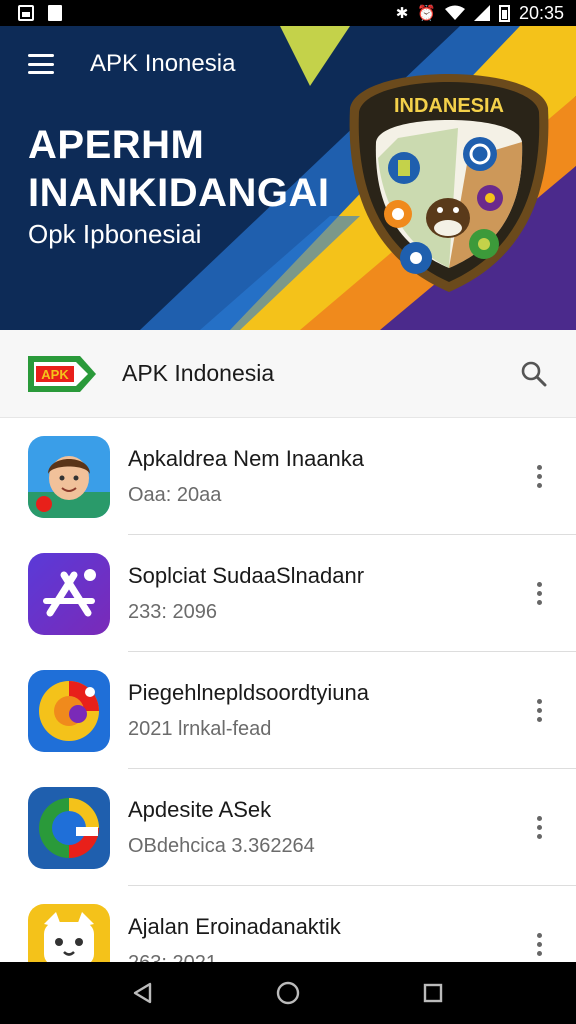  What do you see at coordinates (288, 827) in the screenshot?
I see `list-item: Apdesite ASek OBdehcica 3.362264` at bounding box center [288, 827].